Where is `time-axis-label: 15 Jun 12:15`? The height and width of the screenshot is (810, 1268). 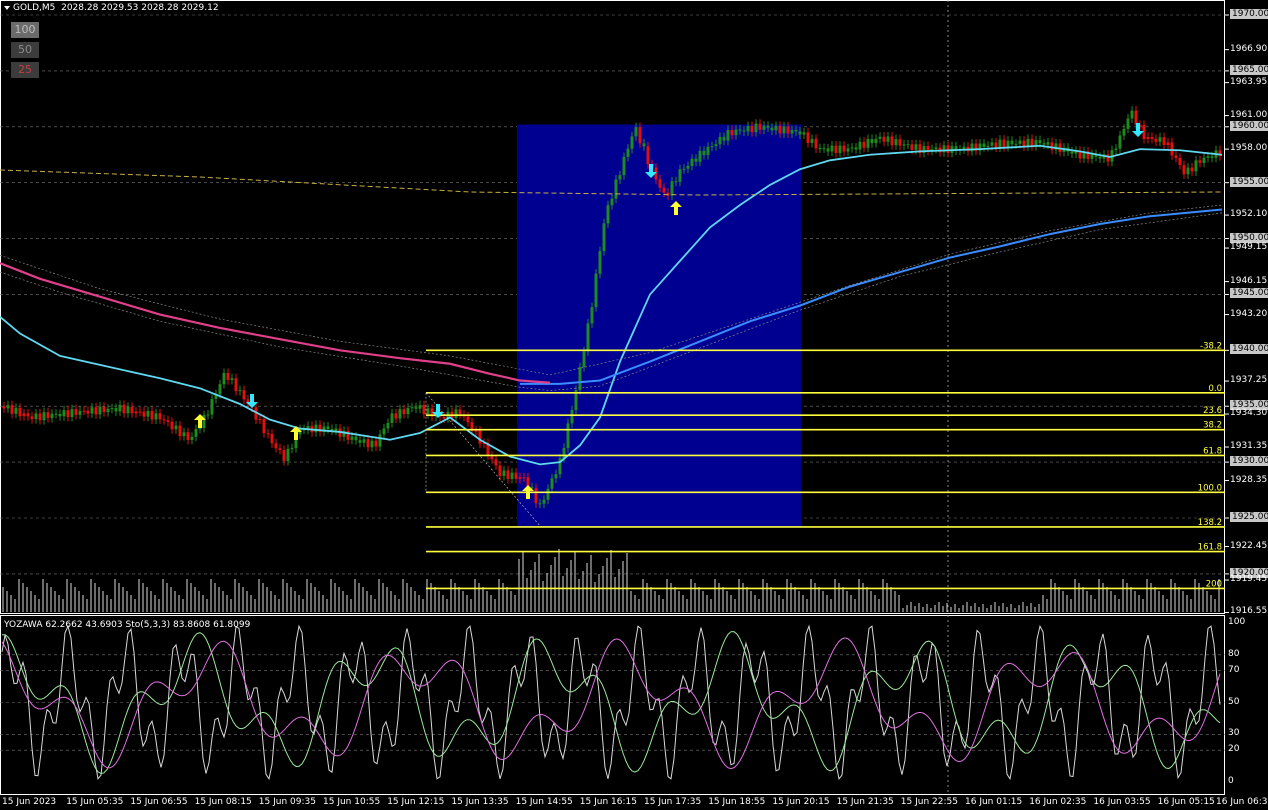
time-axis-label: 15 Jun 12:15 is located at coordinates (416, 802).